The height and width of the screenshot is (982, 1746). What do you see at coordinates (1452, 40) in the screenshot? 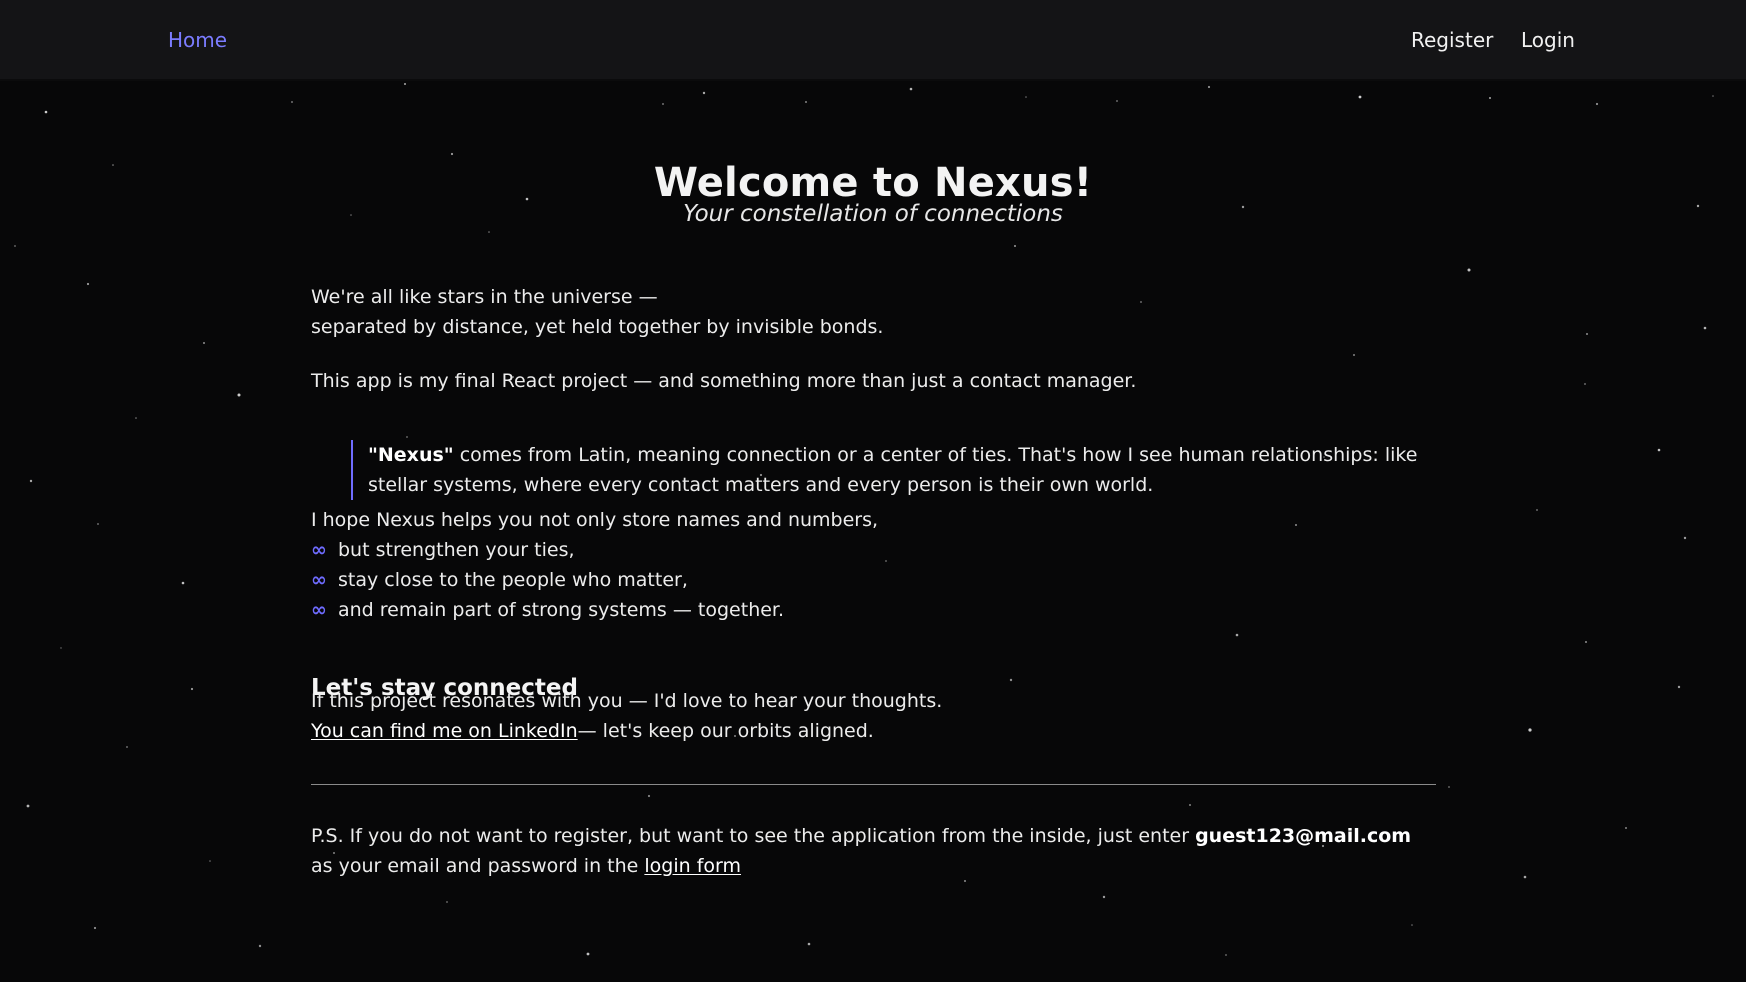
I see `register-link: Register` at bounding box center [1452, 40].